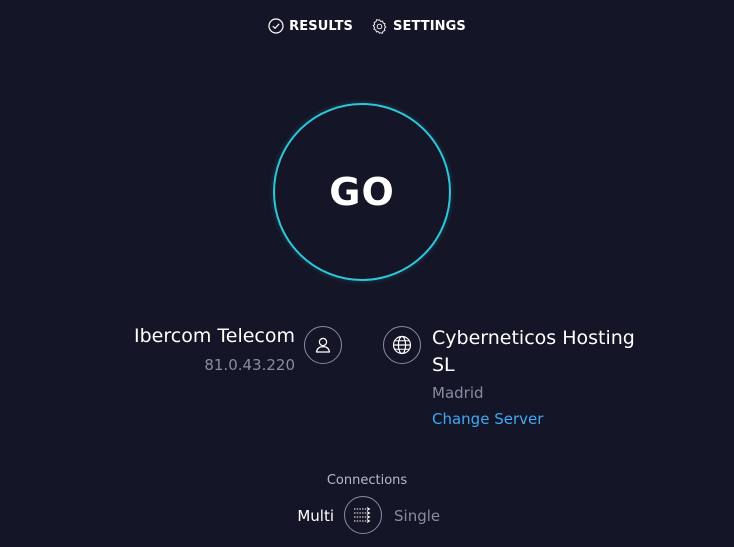 This screenshot has height=547, width=734. What do you see at coordinates (533, 351) in the screenshot?
I see `server-name: Cyberneticos Hosting SL` at bounding box center [533, 351].